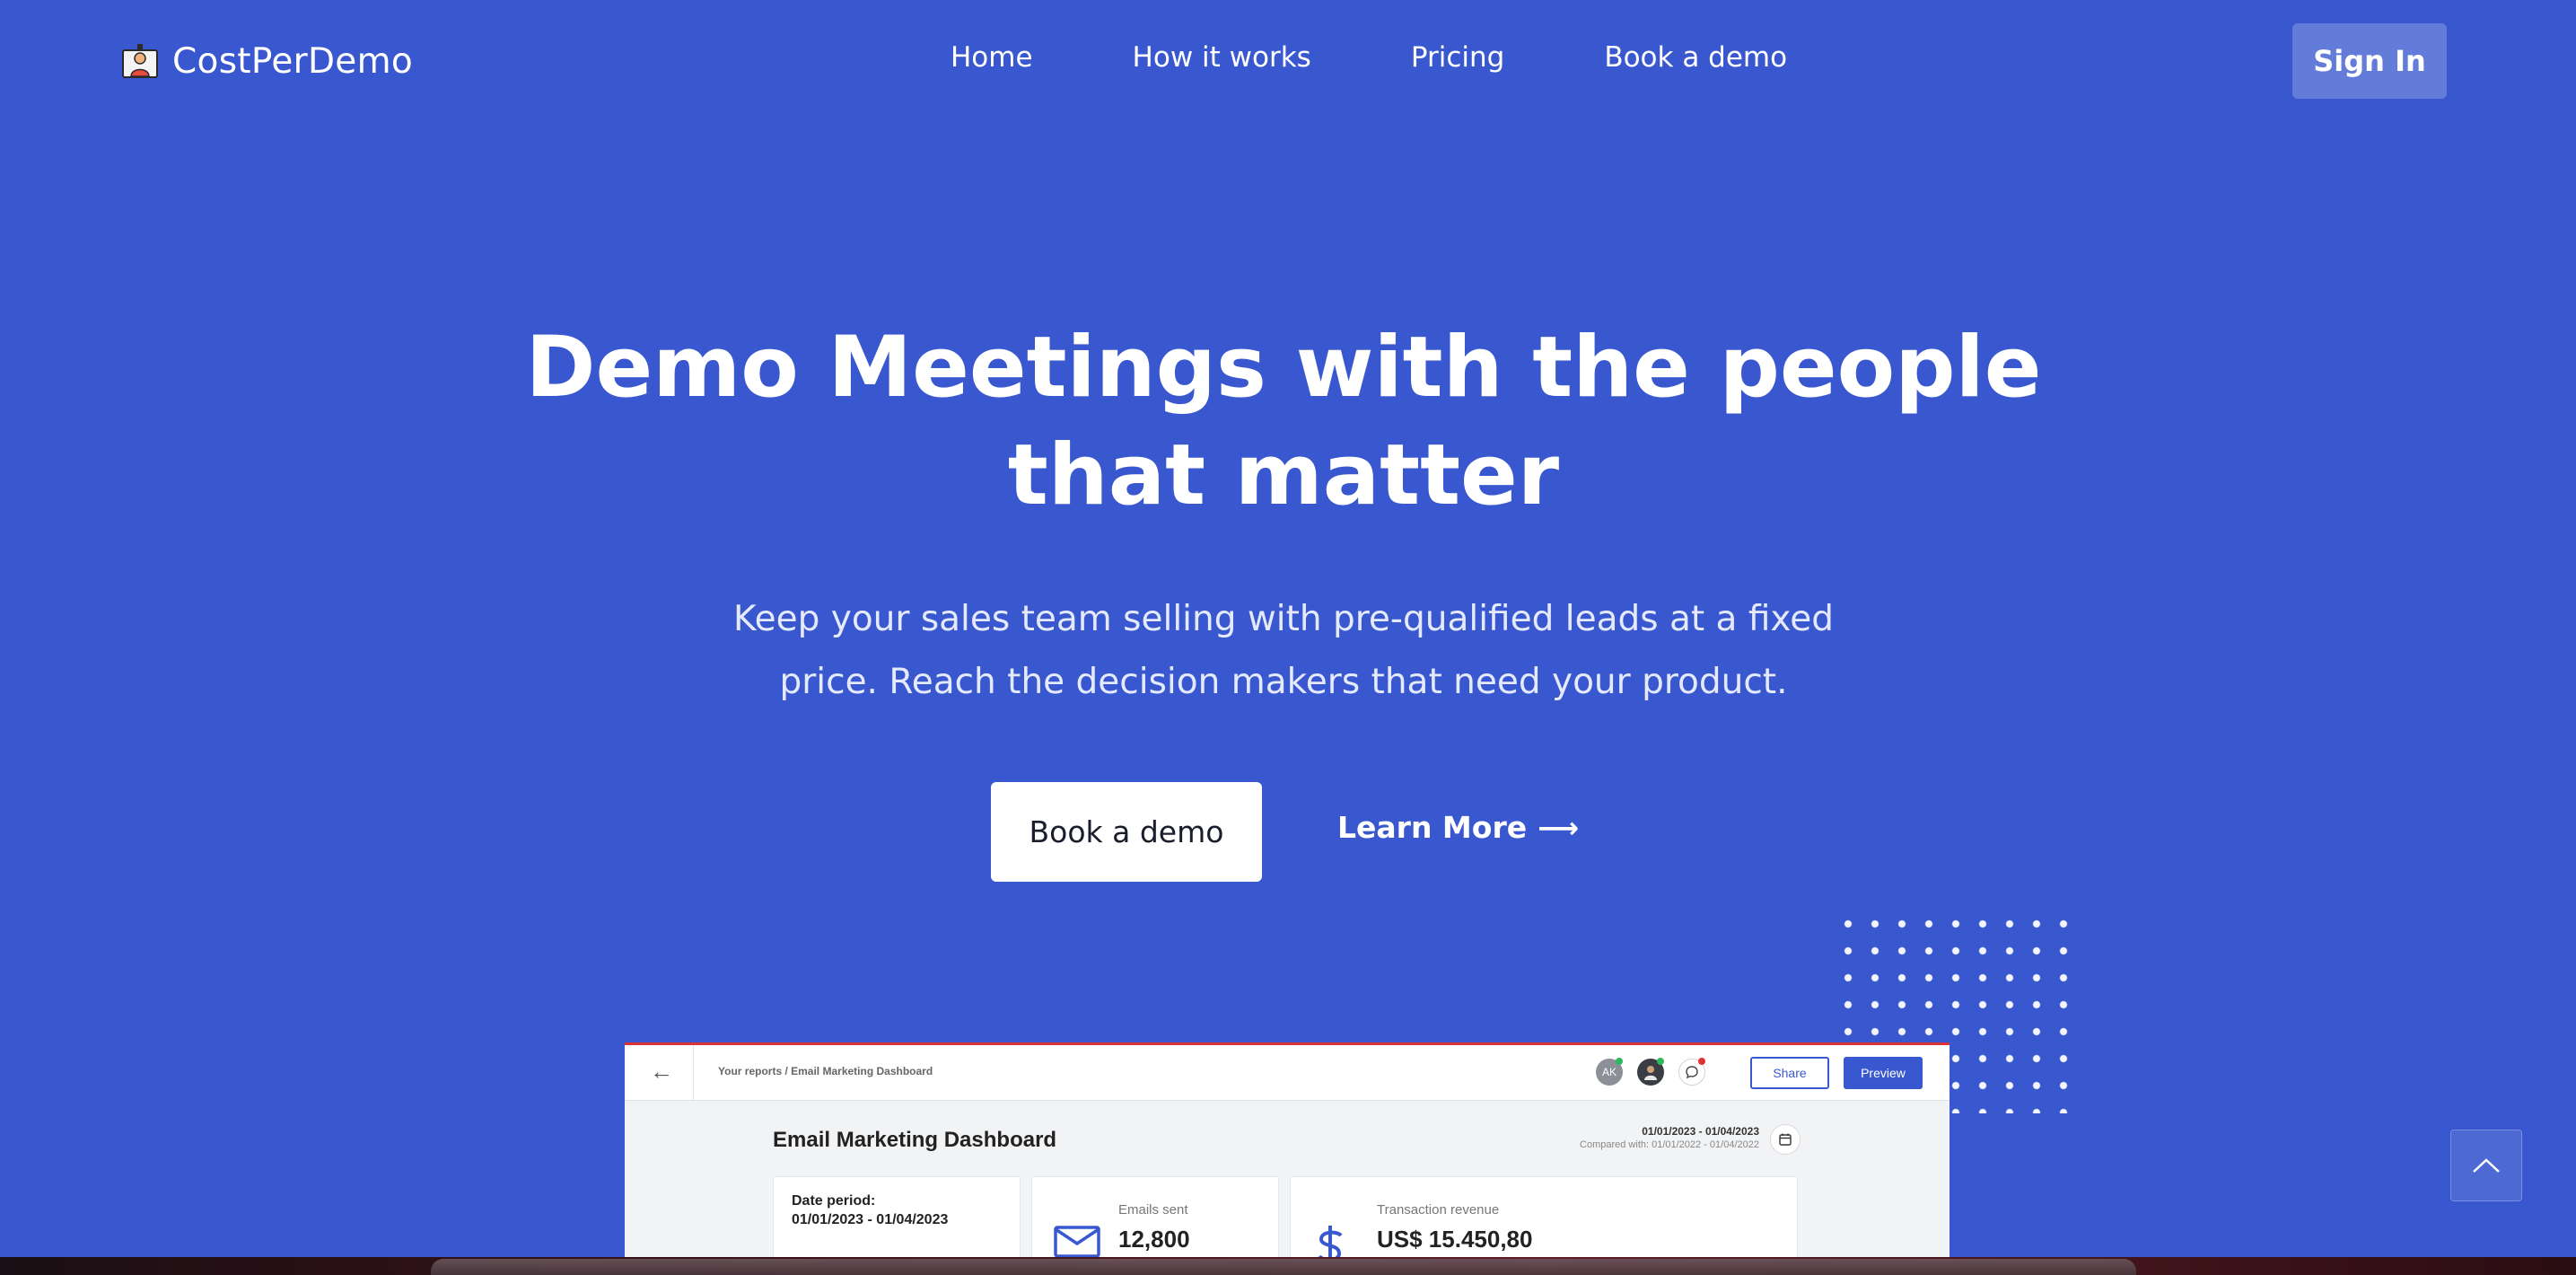 This screenshot has width=2576, height=1275. Describe the element at coordinates (140, 61) in the screenshot. I see `presenter-icon` at that location.